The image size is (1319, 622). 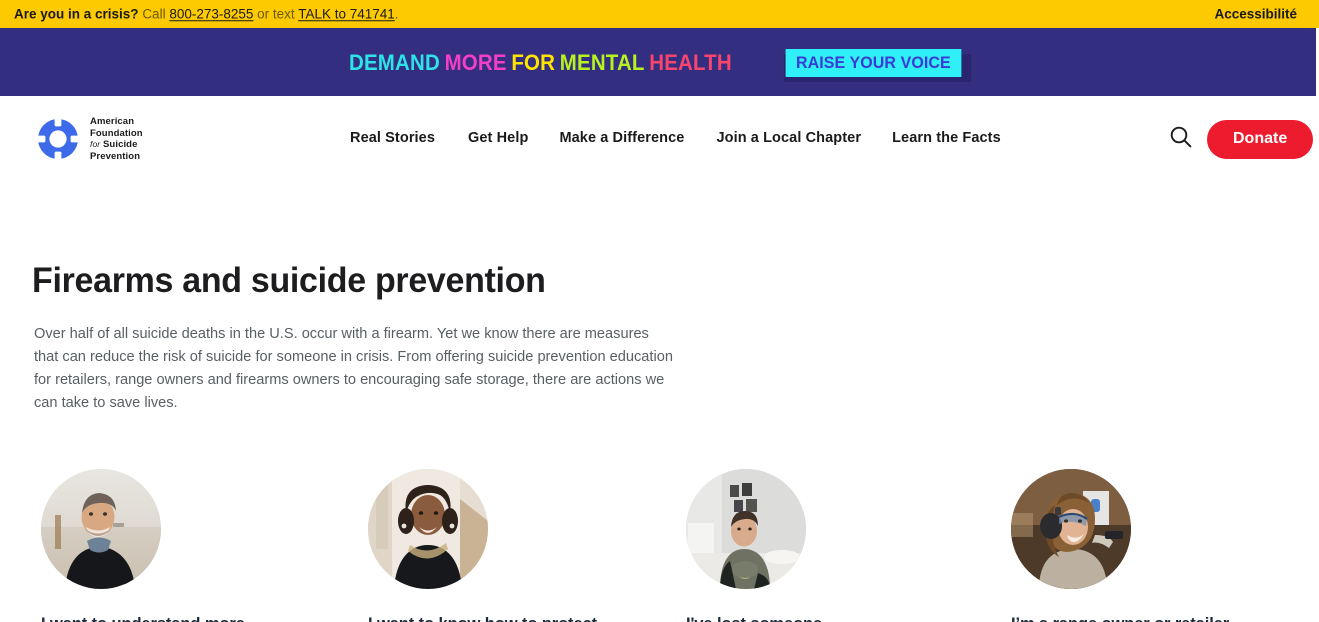 I want to click on nav-item-join-a-local-chapter: Join a Local Chapter, so click(x=788, y=138).